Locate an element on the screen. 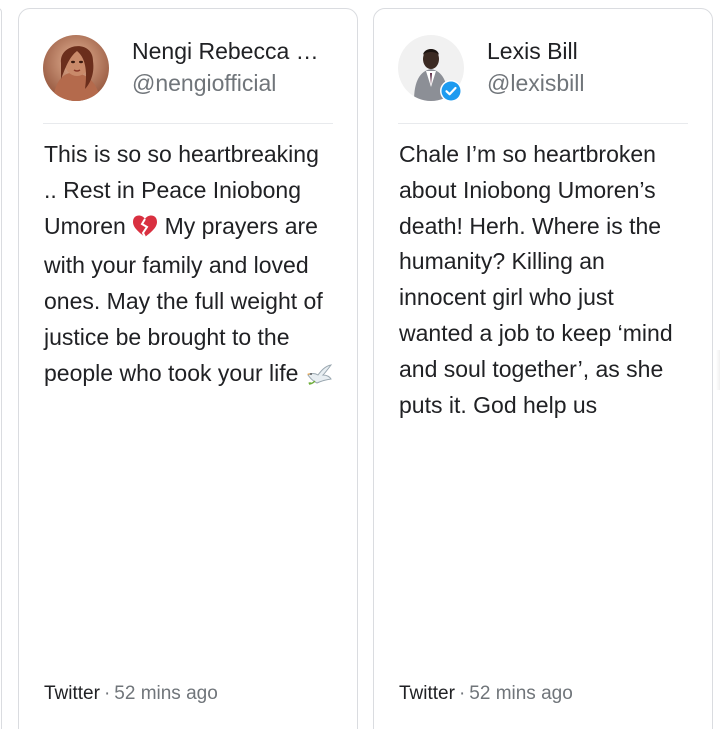  tweet-header: Lexis Bill @lexisbill is located at coordinates (543, 68).